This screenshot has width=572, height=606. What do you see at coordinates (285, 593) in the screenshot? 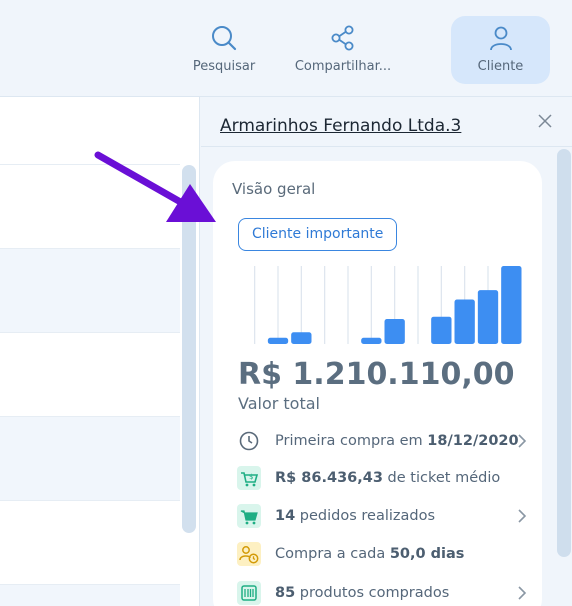
I see `products-count: 85` at bounding box center [285, 593].